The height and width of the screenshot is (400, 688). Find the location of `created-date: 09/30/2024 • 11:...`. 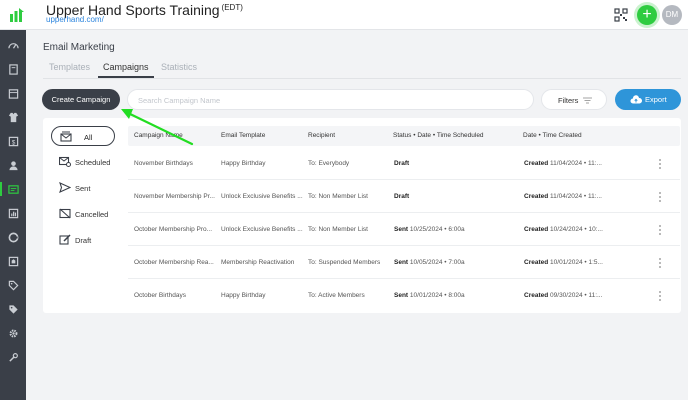

created-date: 09/30/2024 • 11:... is located at coordinates (576, 295).